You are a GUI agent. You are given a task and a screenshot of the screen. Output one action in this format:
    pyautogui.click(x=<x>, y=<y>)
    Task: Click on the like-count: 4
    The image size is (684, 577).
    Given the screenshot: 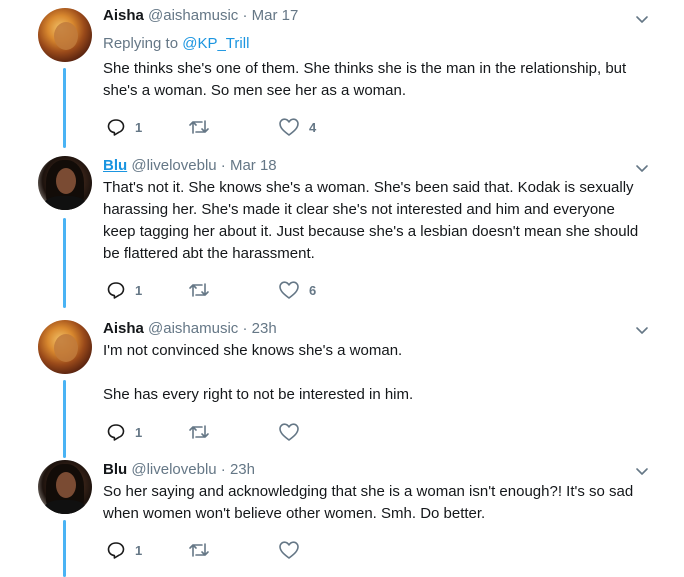 What is the action you would take?
    pyautogui.click(x=313, y=127)
    